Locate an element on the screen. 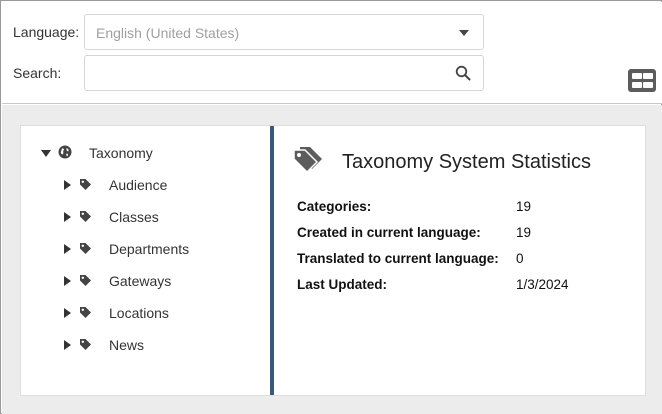 This screenshot has height=414, width=662. globe-icon is located at coordinates (65, 152).